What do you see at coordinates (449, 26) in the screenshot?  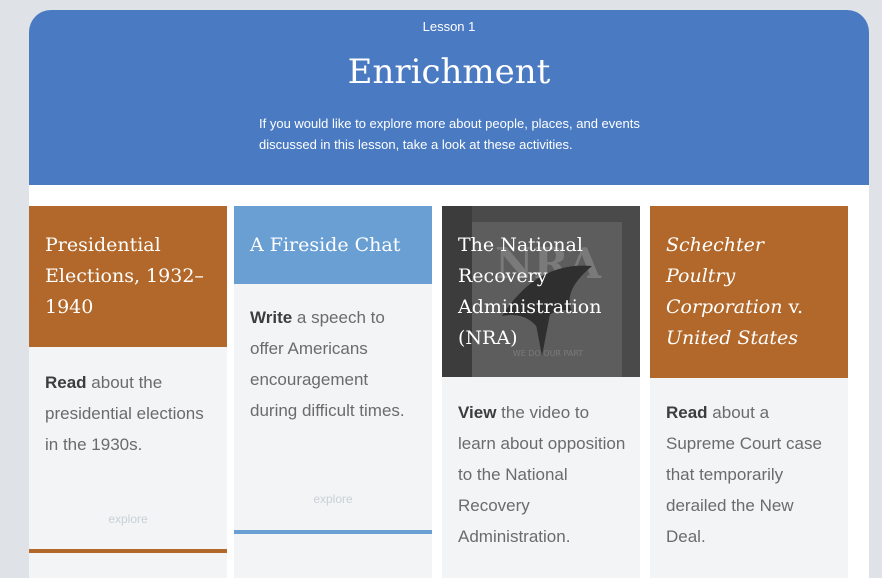 I see `lesson-label: Lesson 1` at bounding box center [449, 26].